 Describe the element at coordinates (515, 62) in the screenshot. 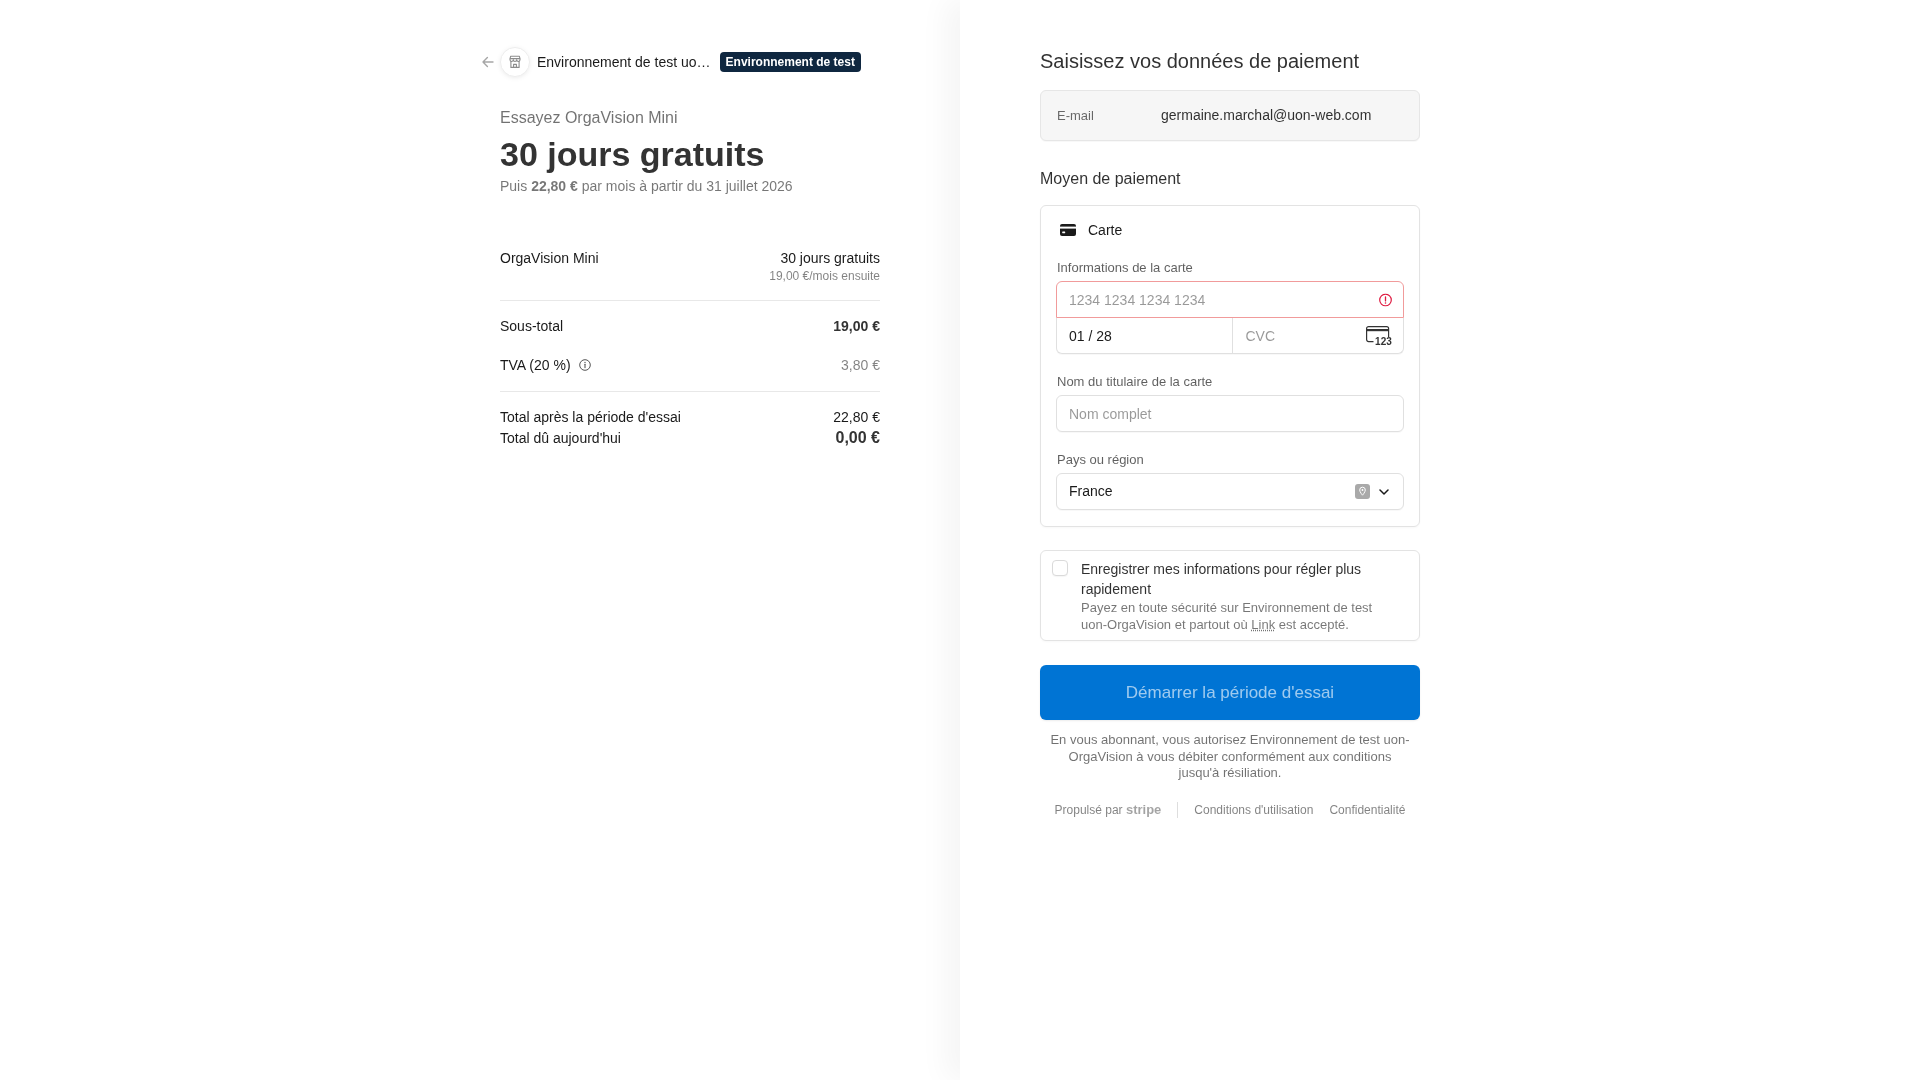

I see `store-icon` at that location.